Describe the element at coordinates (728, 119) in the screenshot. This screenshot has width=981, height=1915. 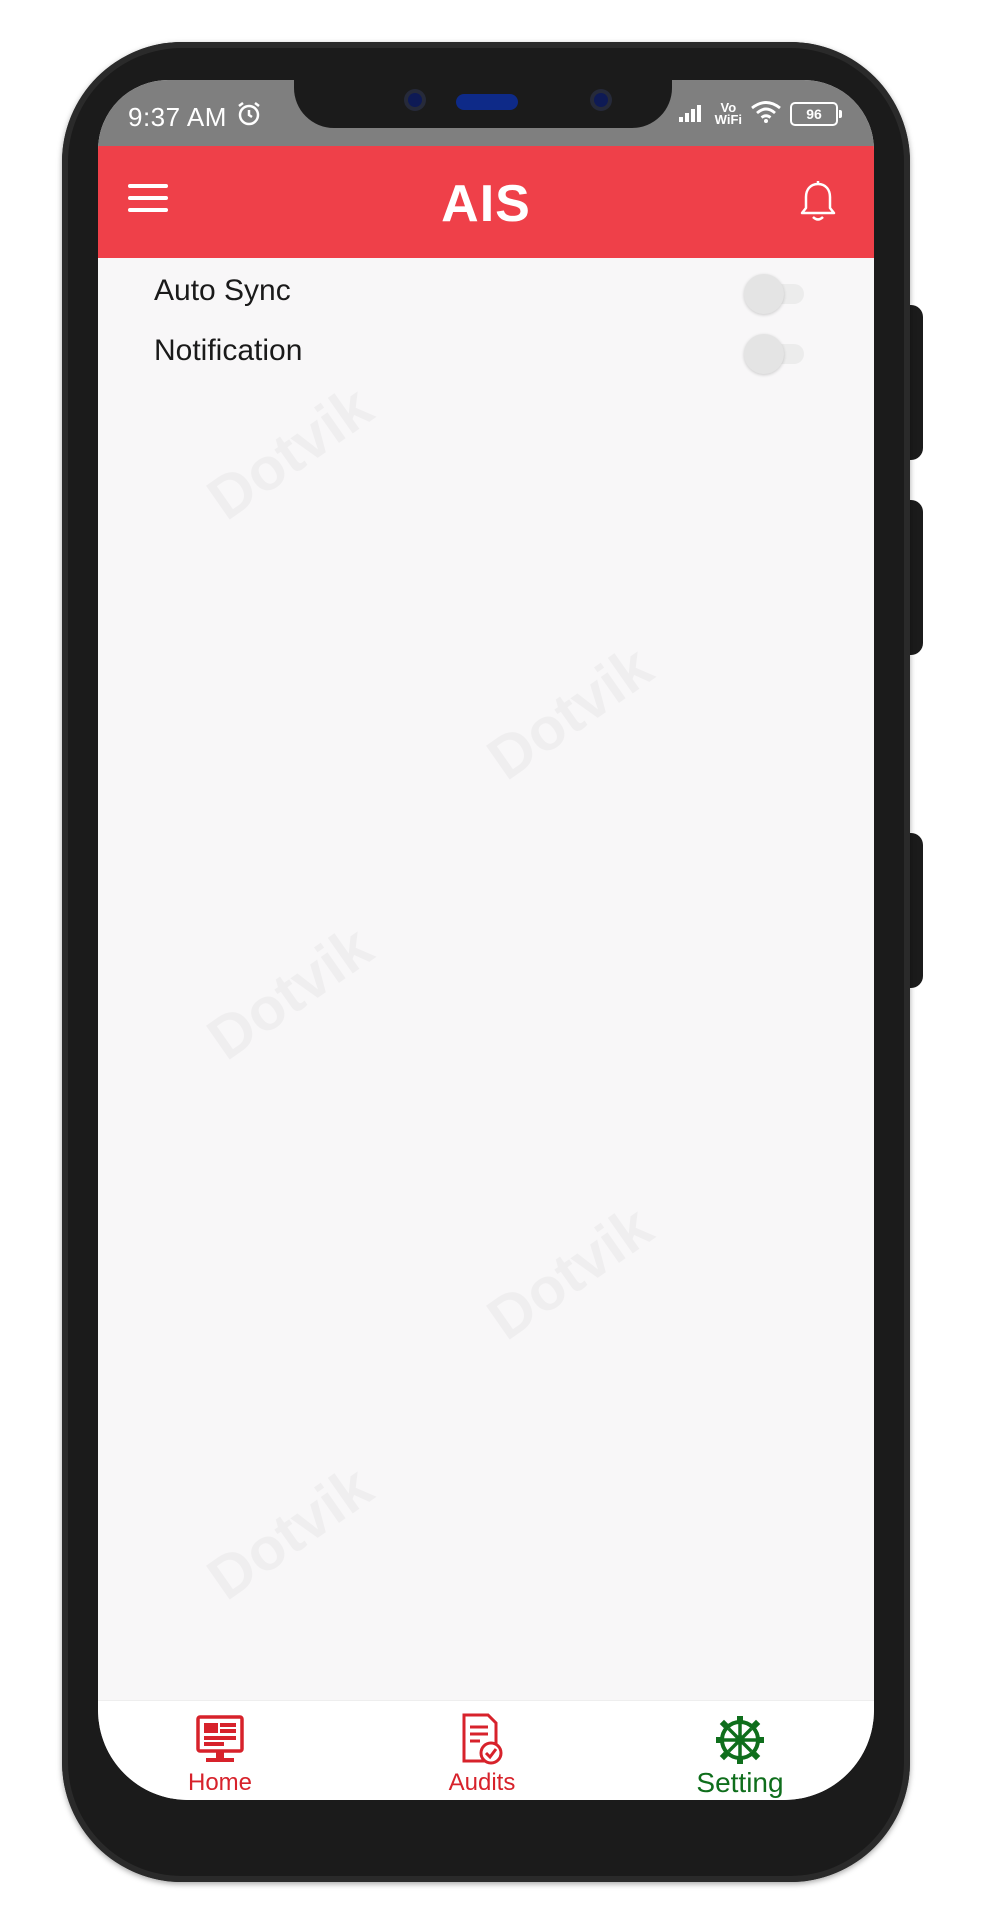
I see `wifi-label: WiFi` at that location.